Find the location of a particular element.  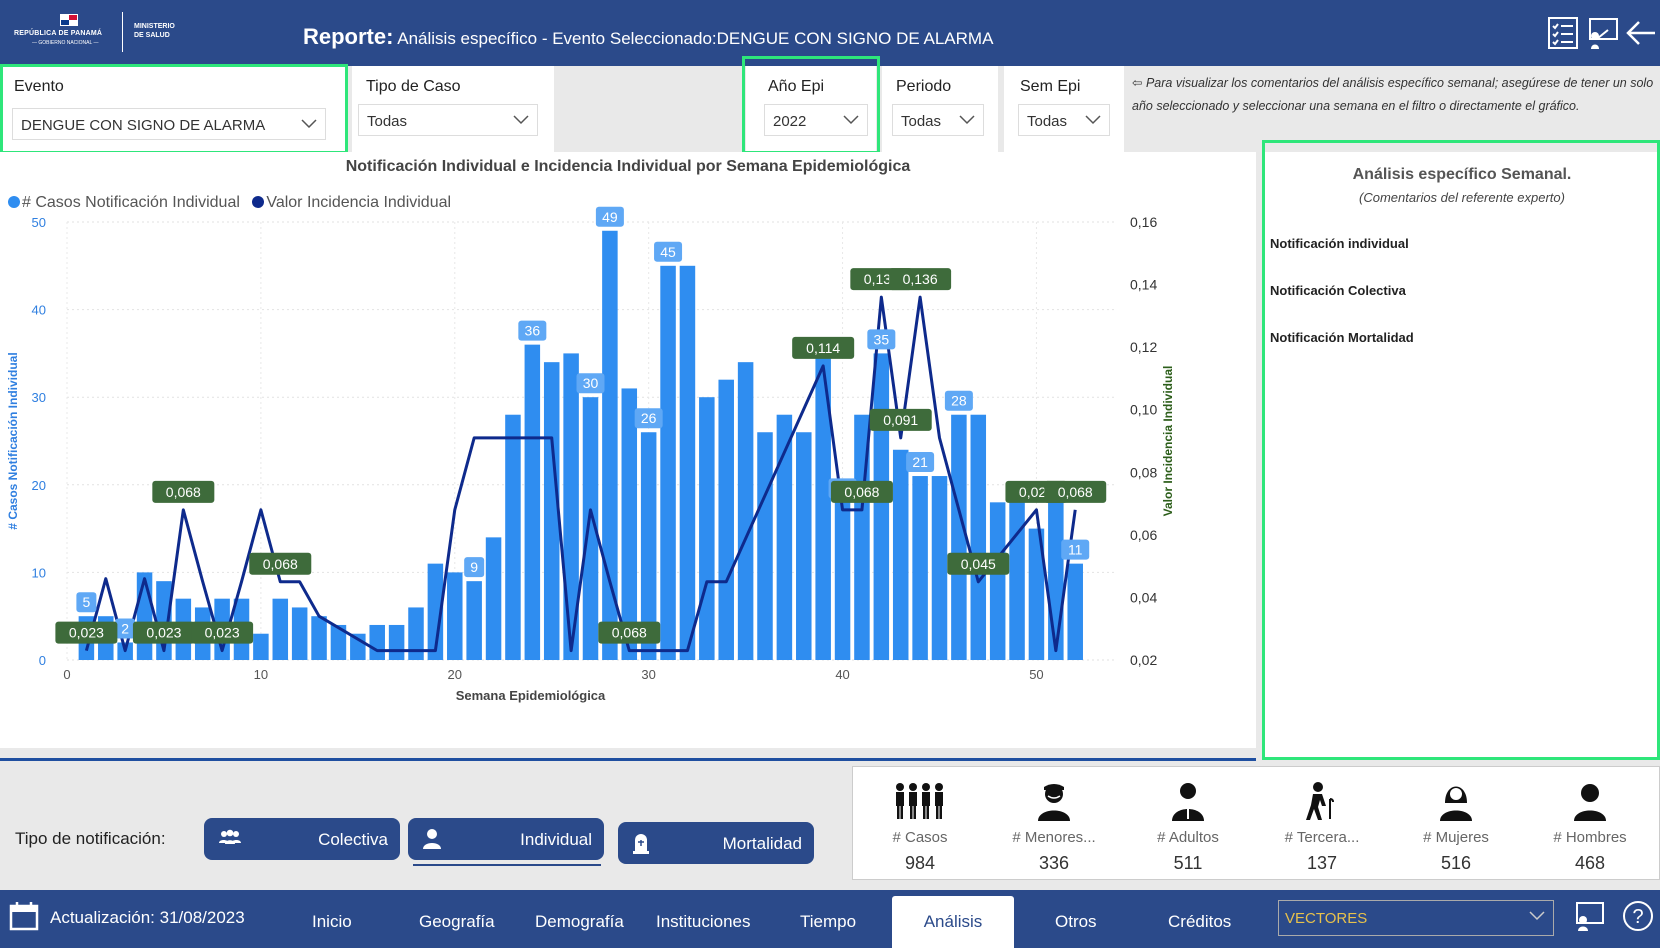

bar-data-label: 45 is located at coordinates (668, 252).